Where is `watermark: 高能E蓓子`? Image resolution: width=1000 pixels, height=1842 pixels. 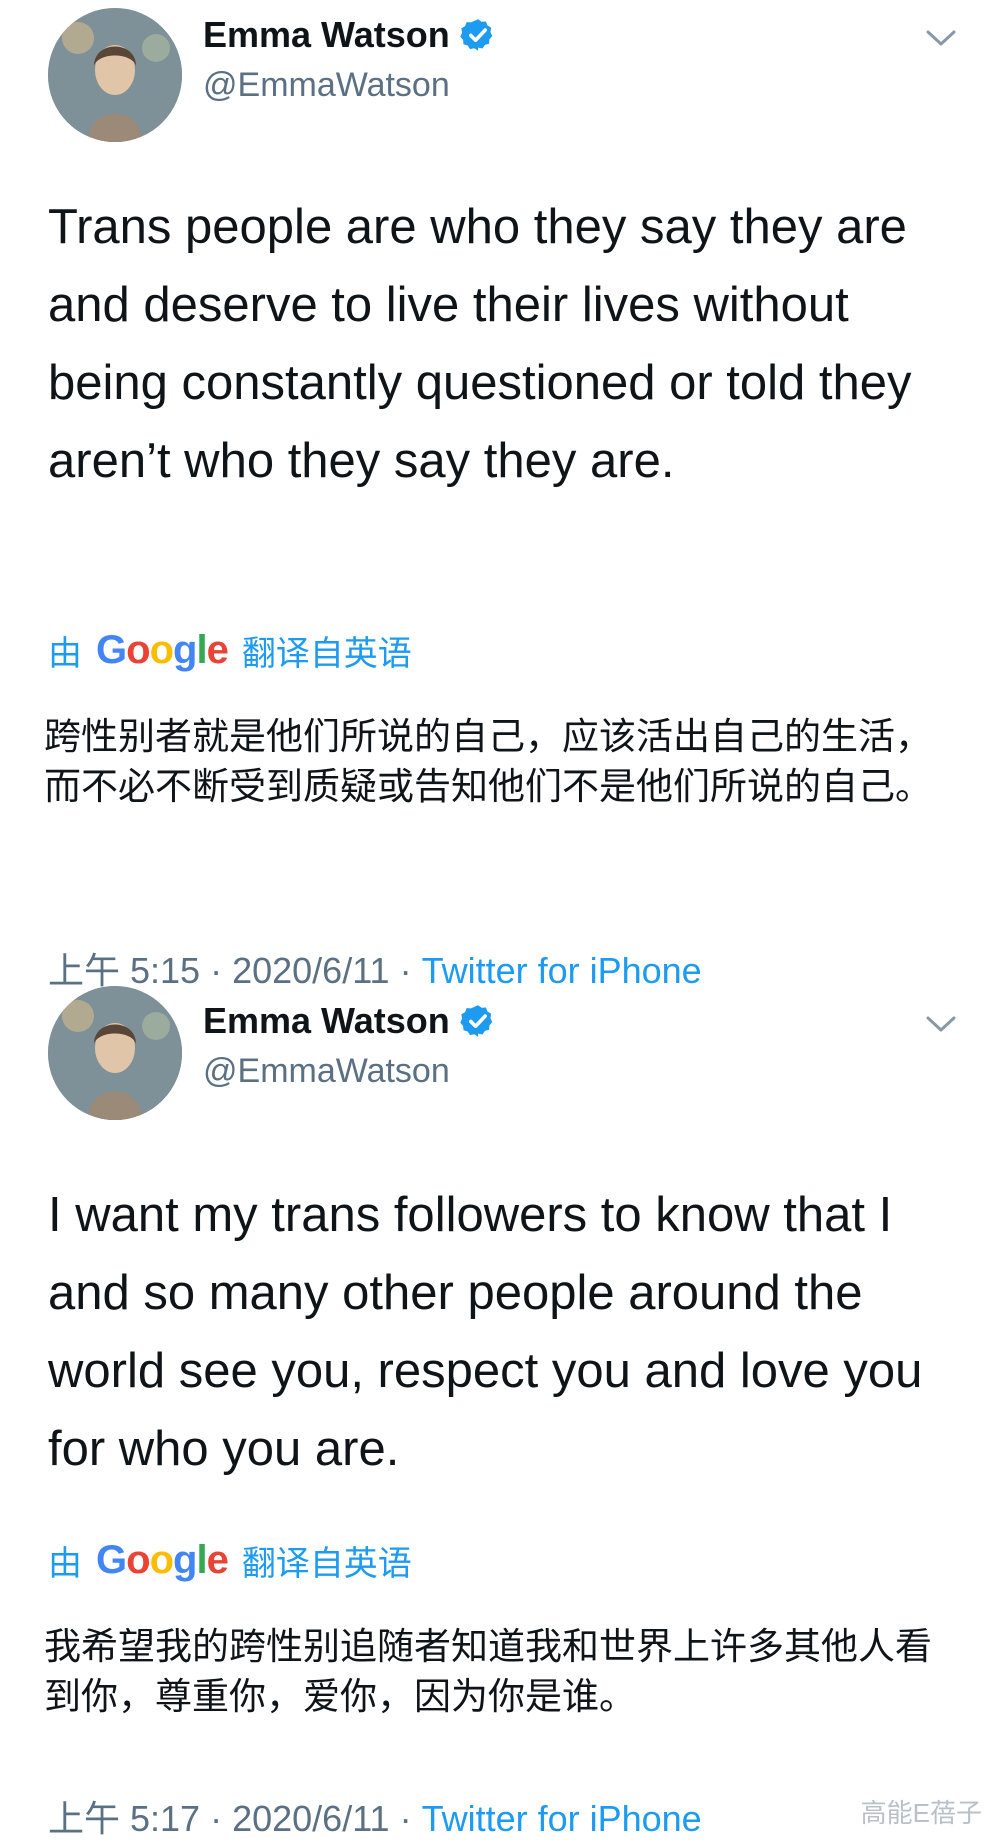
watermark: 高能E蓓子 is located at coordinates (921, 1813).